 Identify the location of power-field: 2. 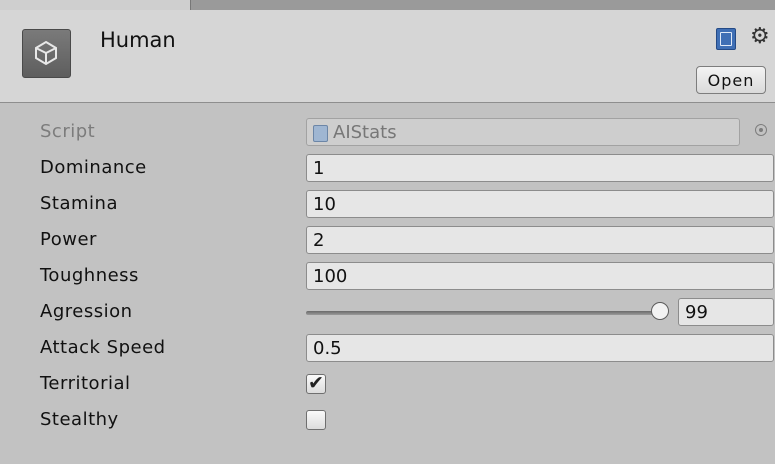
(540, 240).